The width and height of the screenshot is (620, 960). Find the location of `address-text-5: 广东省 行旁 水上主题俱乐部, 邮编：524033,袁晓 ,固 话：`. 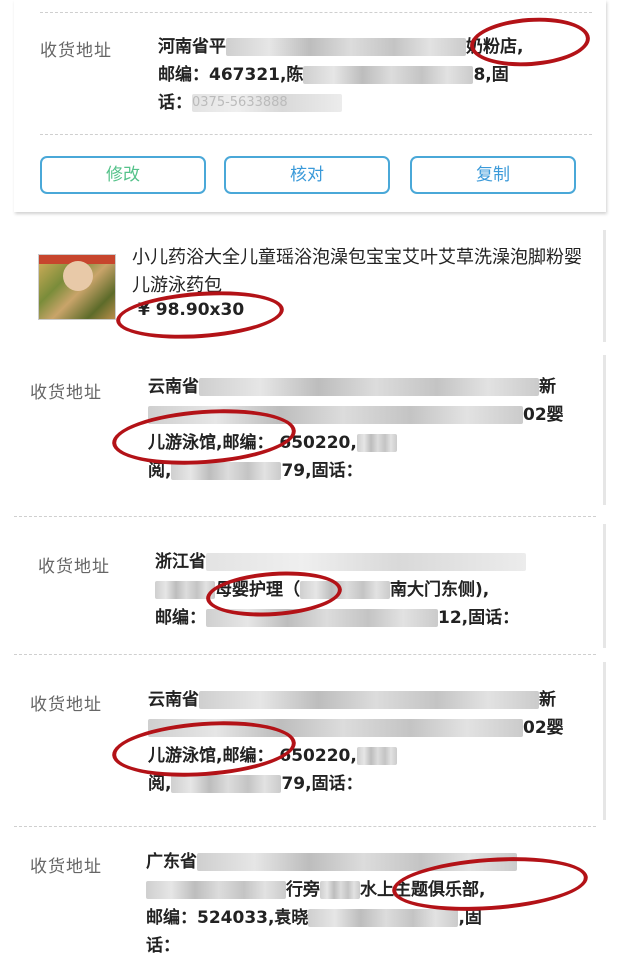

address-text-5: 广东省 行旁 水上主题俱乐部, 邮编：524033,袁晓 ,固 话： is located at coordinates (331, 904).